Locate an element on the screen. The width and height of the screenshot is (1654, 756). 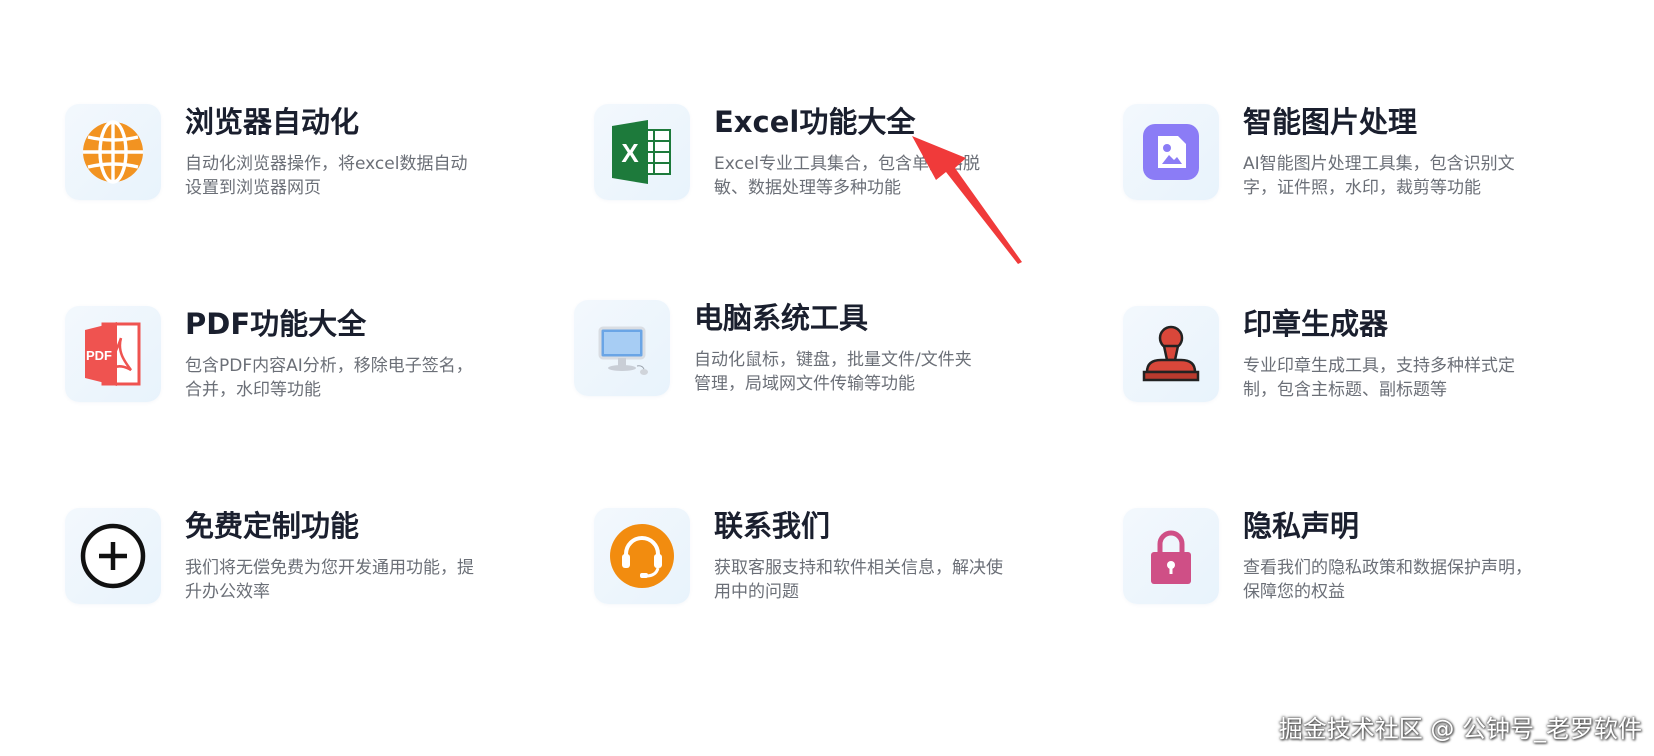
excel-letter: X is located at coordinates (630, 153).